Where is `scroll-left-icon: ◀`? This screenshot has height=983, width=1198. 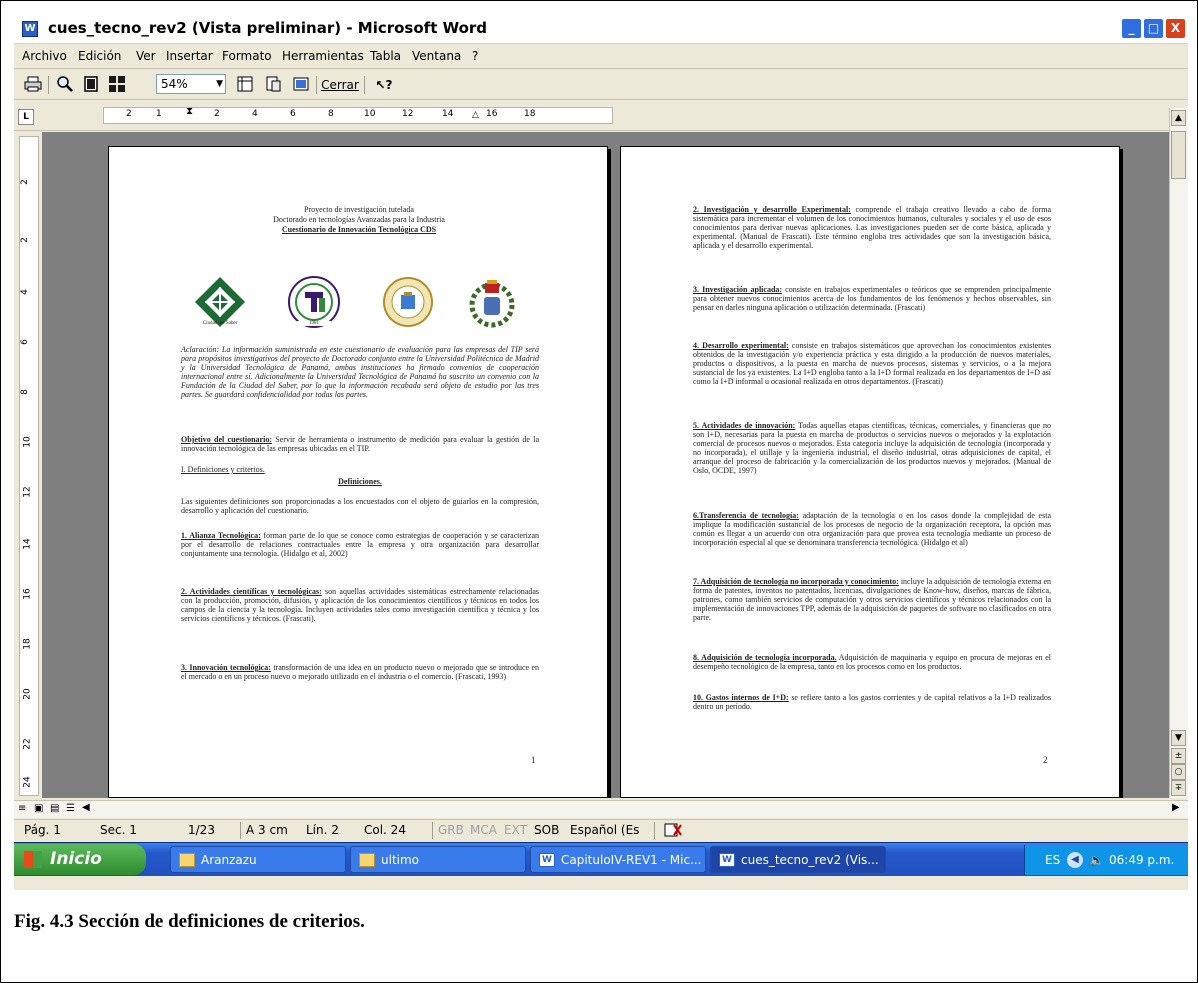
scroll-left-icon: ◀ is located at coordinates (86, 807).